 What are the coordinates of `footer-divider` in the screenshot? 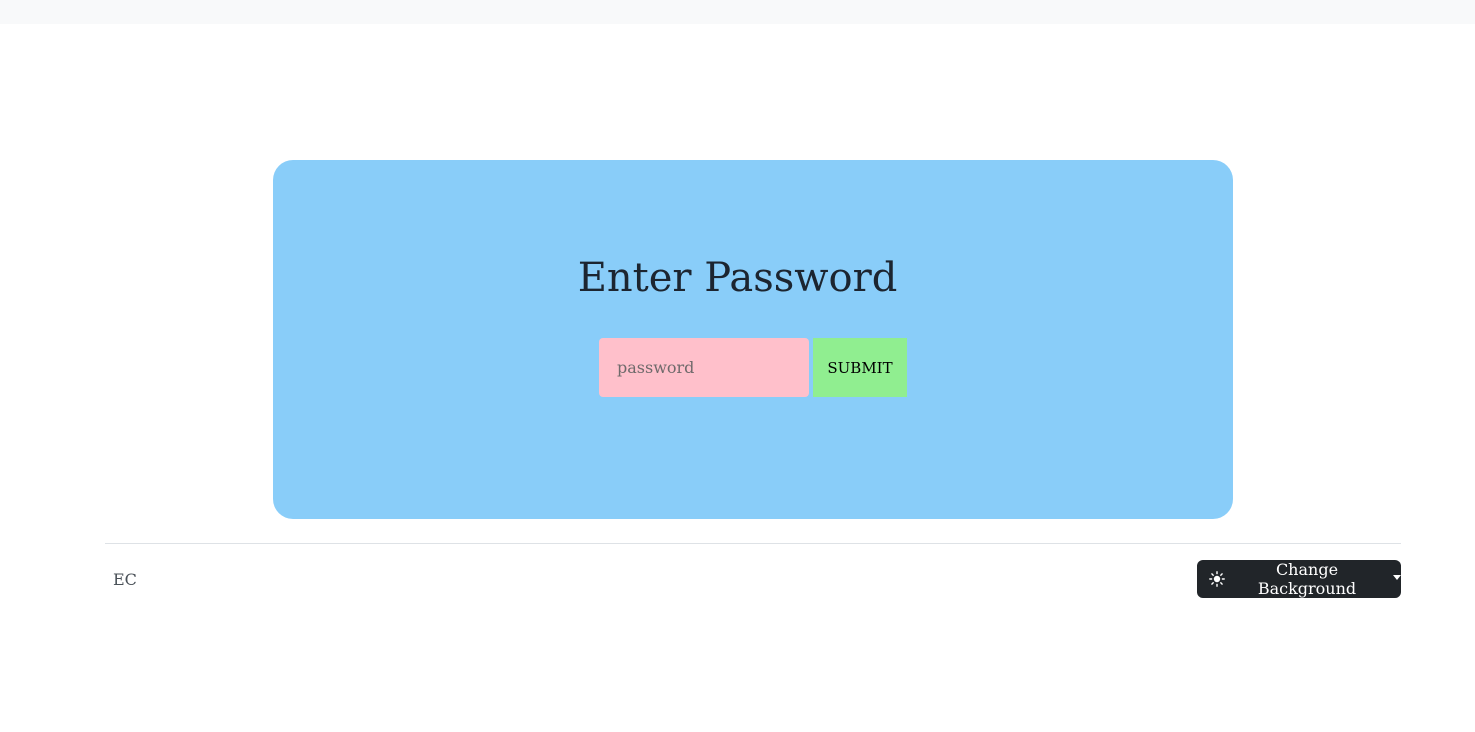 It's located at (753, 543).